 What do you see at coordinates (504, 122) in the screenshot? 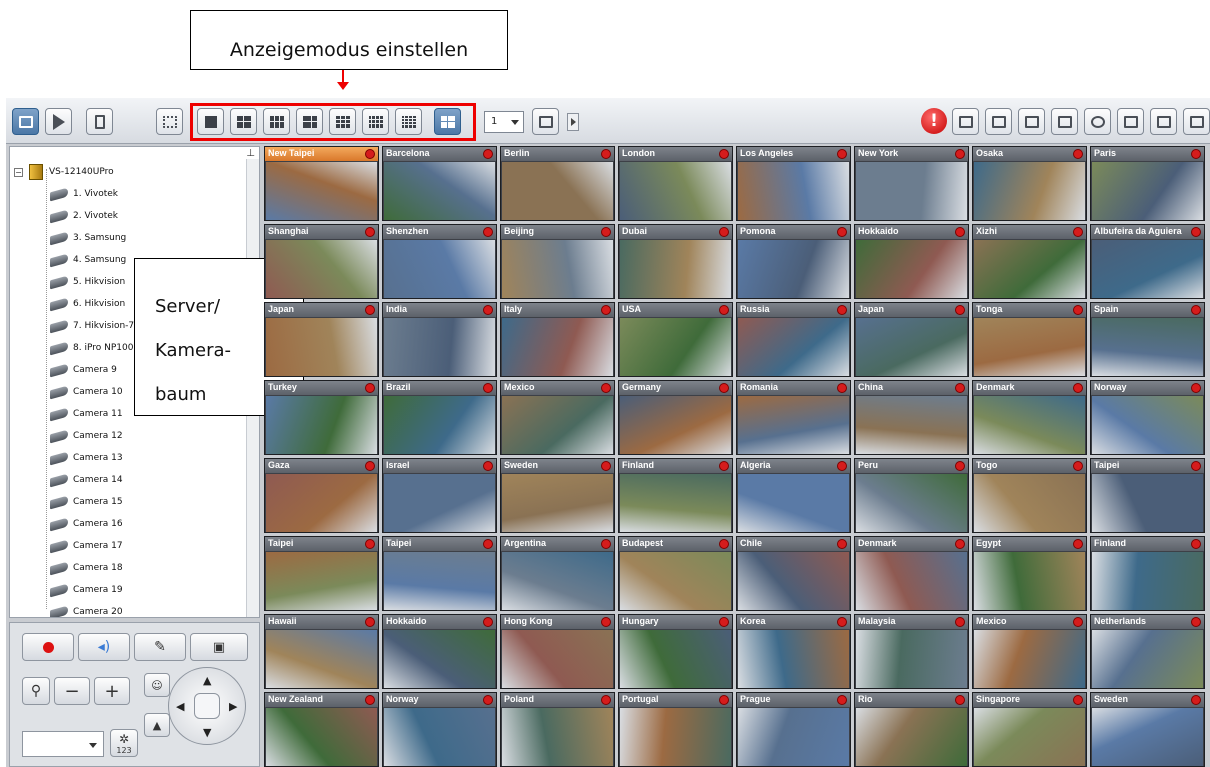
I see `channel-select: 1` at bounding box center [504, 122].